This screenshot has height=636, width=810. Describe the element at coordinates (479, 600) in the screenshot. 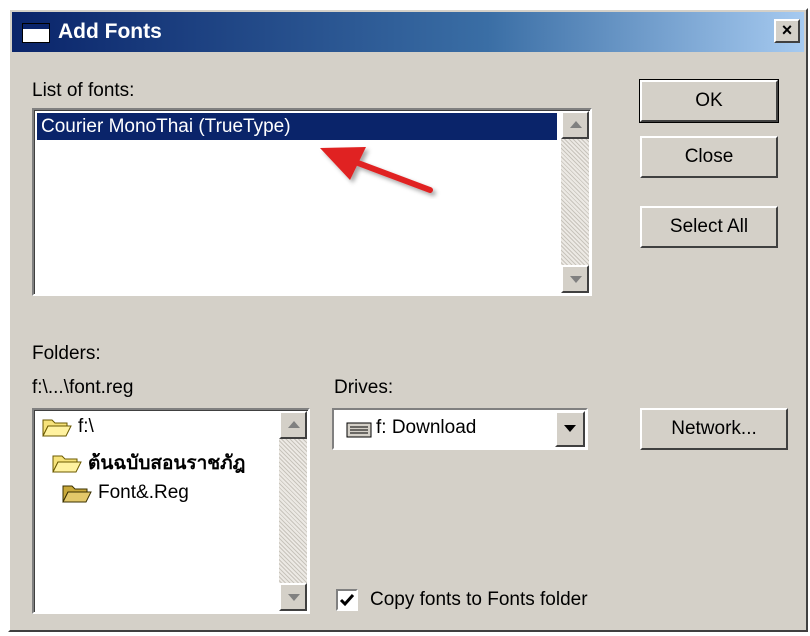

I see `copy-fonts-label: Copy fonts to Fonts folder` at that location.